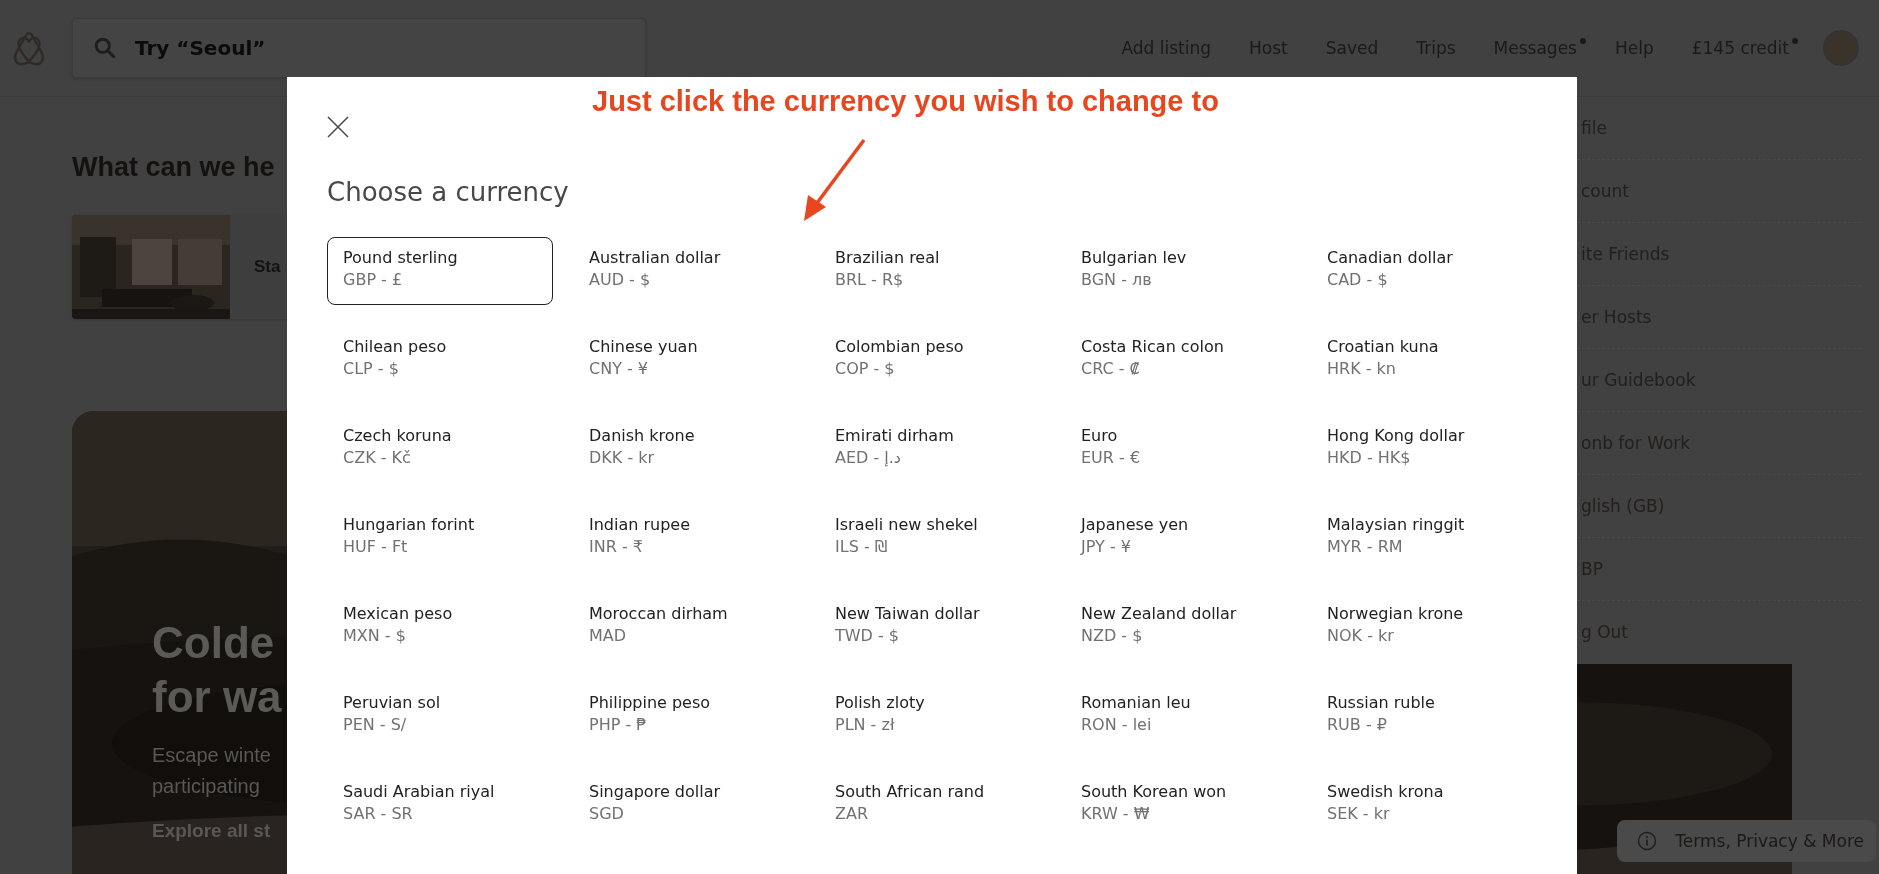  I want to click on currency-option: Moroccan dirham MAD, so click(686, 627).